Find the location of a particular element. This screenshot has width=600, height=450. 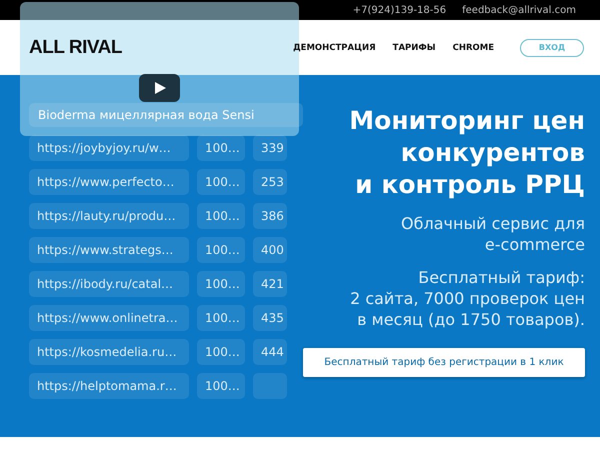

price-cell: 421 is located at coordinates (270, 284).